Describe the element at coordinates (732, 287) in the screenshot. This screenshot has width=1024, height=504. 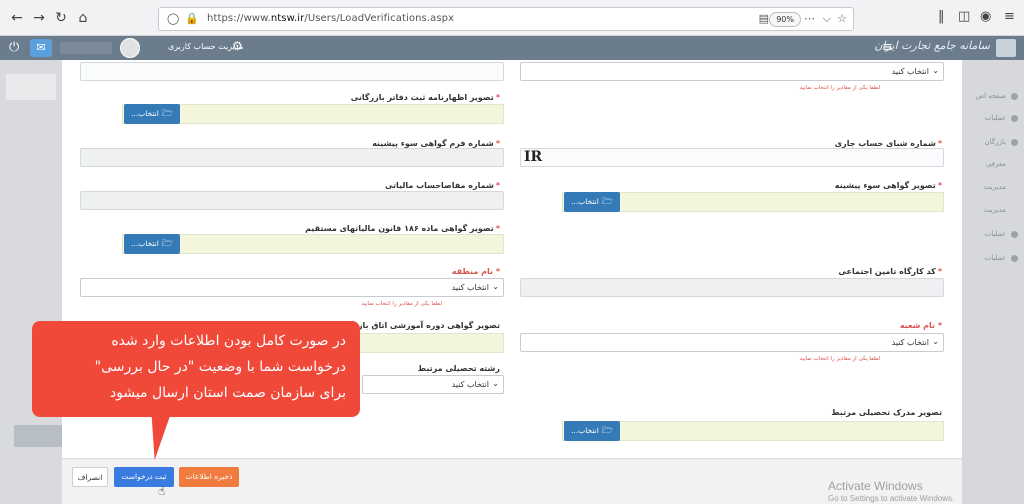
I see `social-security-code-input` at that location.